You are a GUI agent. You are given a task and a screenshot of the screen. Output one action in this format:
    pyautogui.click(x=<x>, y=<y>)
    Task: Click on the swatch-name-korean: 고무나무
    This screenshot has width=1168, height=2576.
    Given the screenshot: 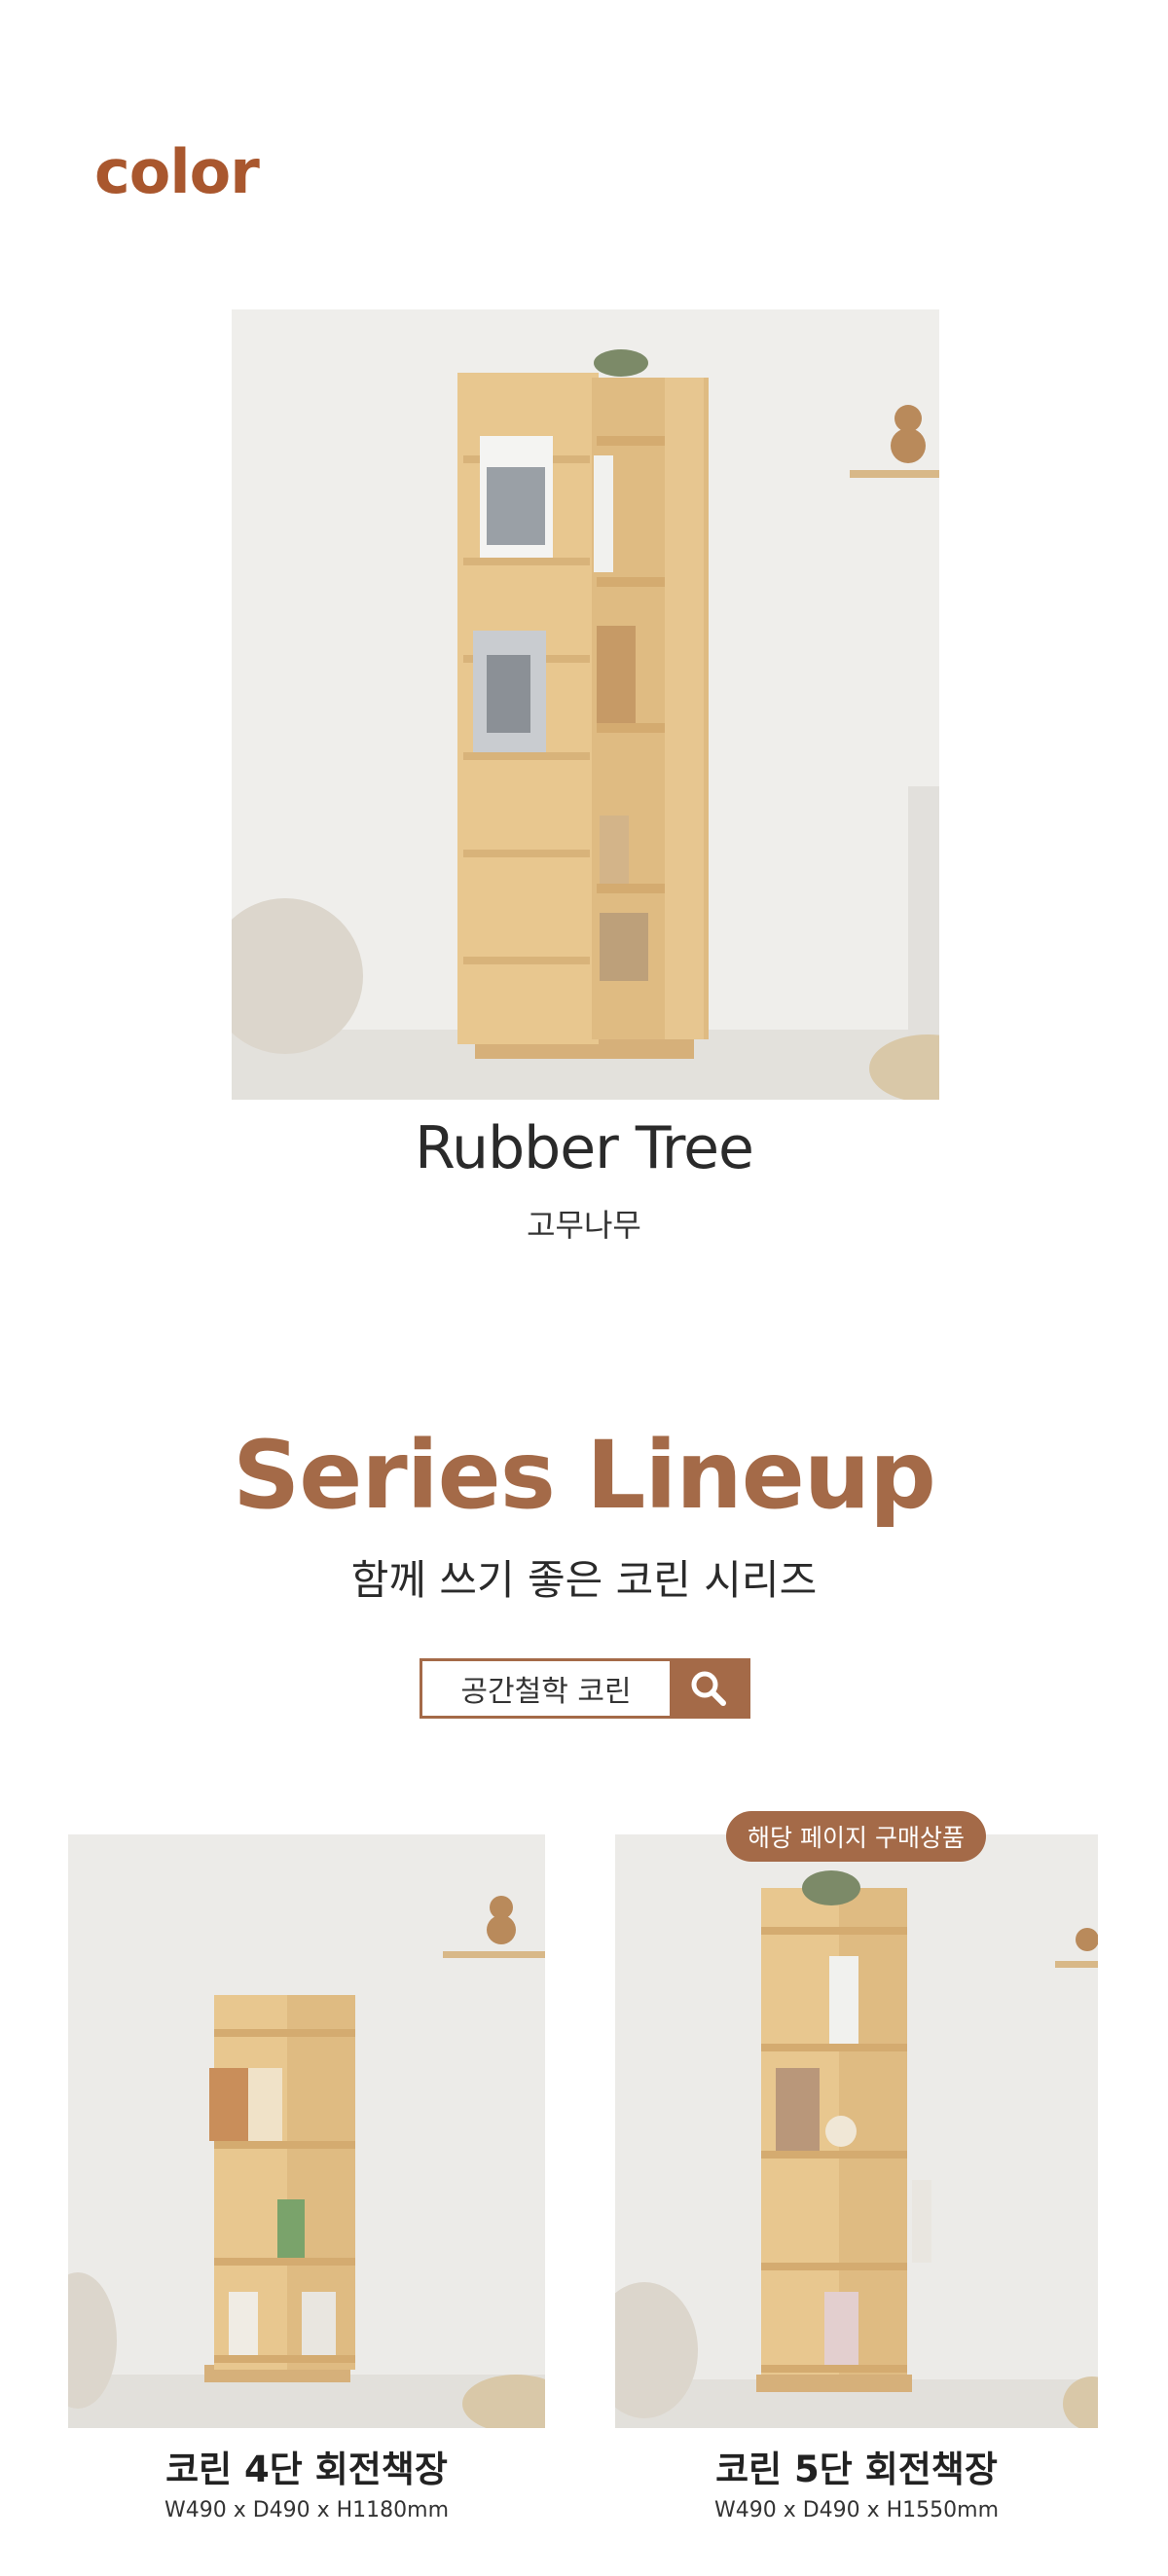 What is the action you would take?
    pyautogui.click(x=584, y=1225)
    